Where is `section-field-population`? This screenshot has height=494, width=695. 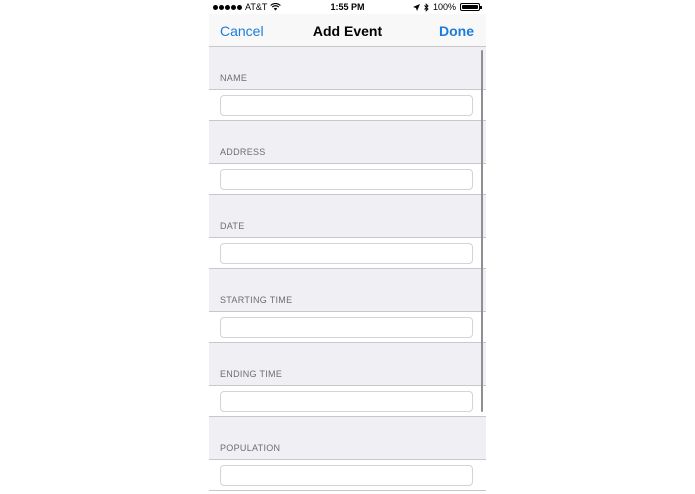 section-field-population is located at coordinates (347, 475).